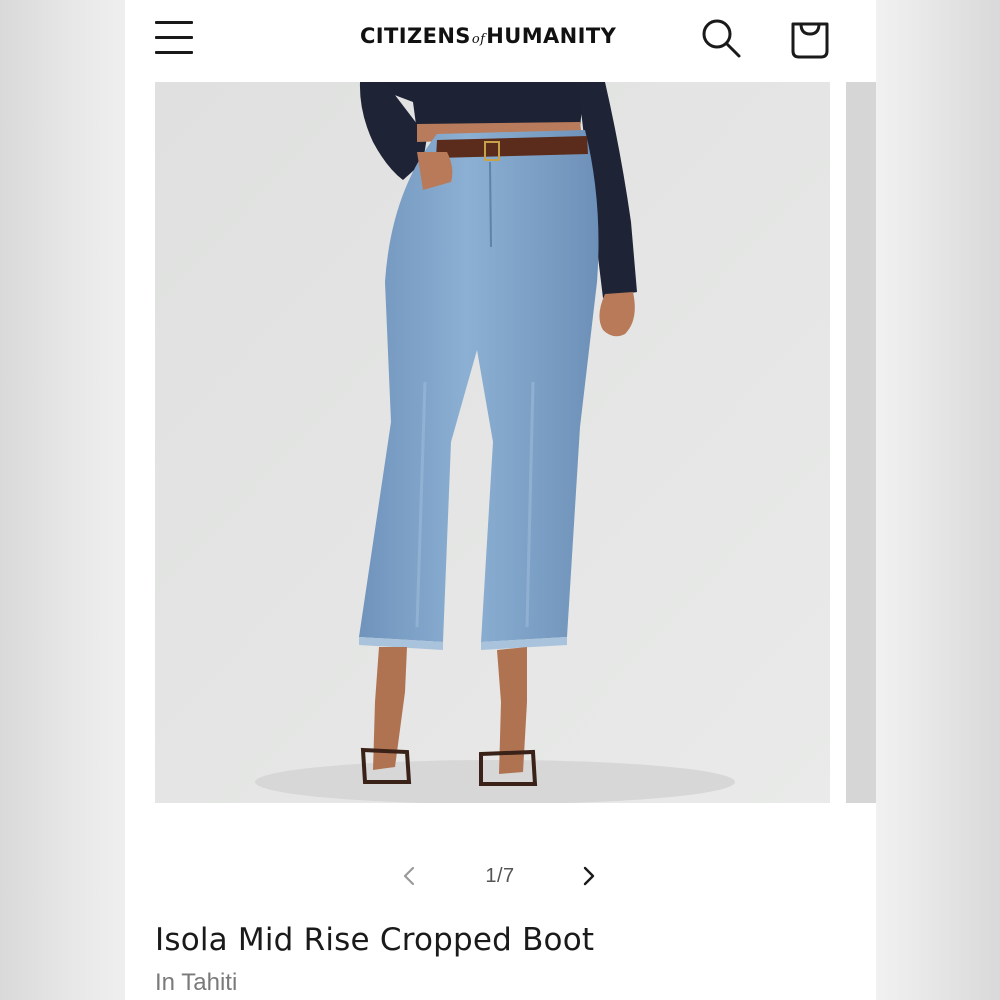 The width and height of the screenshot is (1000, 1000). What do you see at coordinates (551, 36) in the screenshot?
I see `brand-name-right: HUMANITY` at bounding box center [551, 36].